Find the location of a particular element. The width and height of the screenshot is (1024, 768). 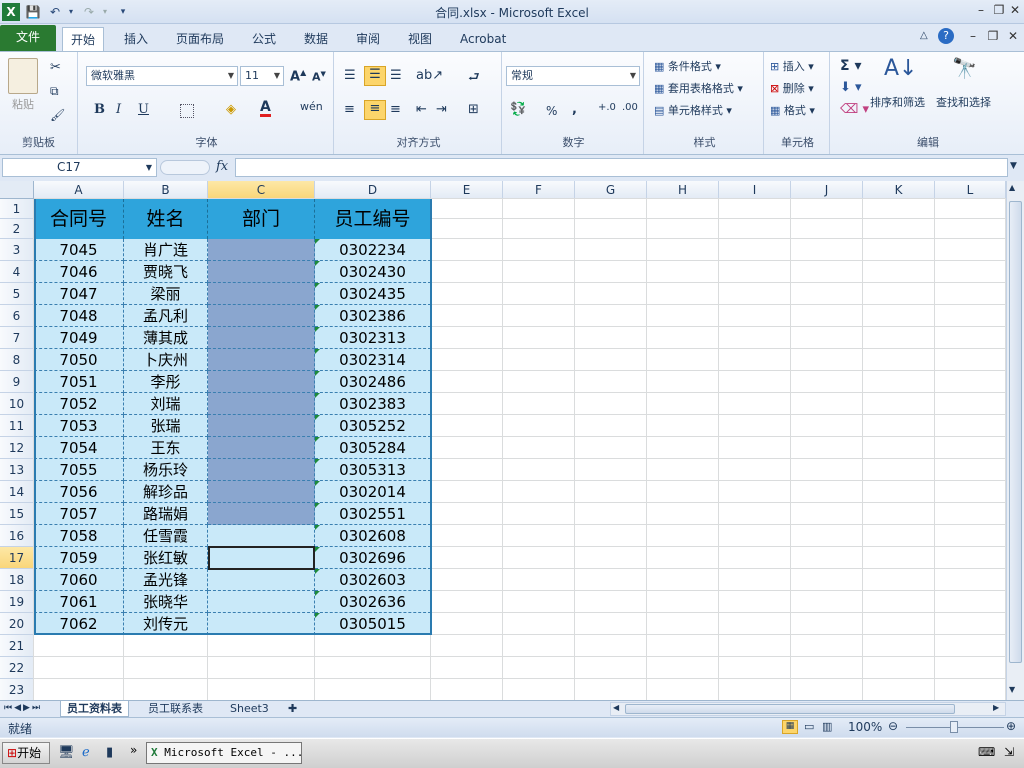

table-cell: 7054 is located at coordinates (79, 448).